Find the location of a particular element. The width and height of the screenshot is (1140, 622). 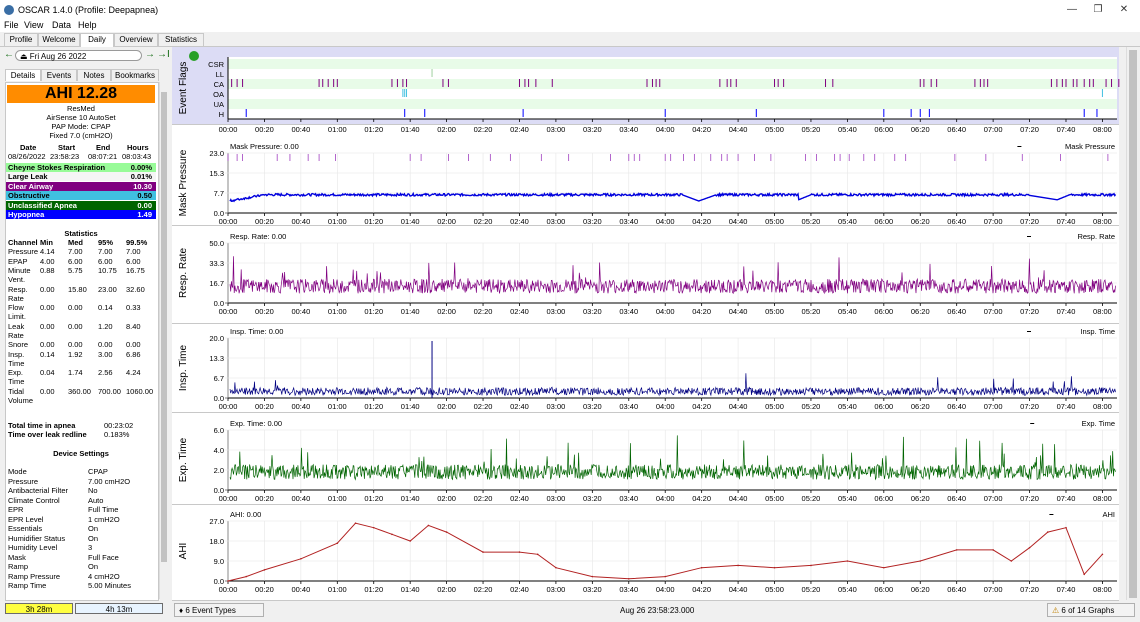

event-index-row: Cheyne Stokes Respiration 0.00% is located at coordinates (81, 167).